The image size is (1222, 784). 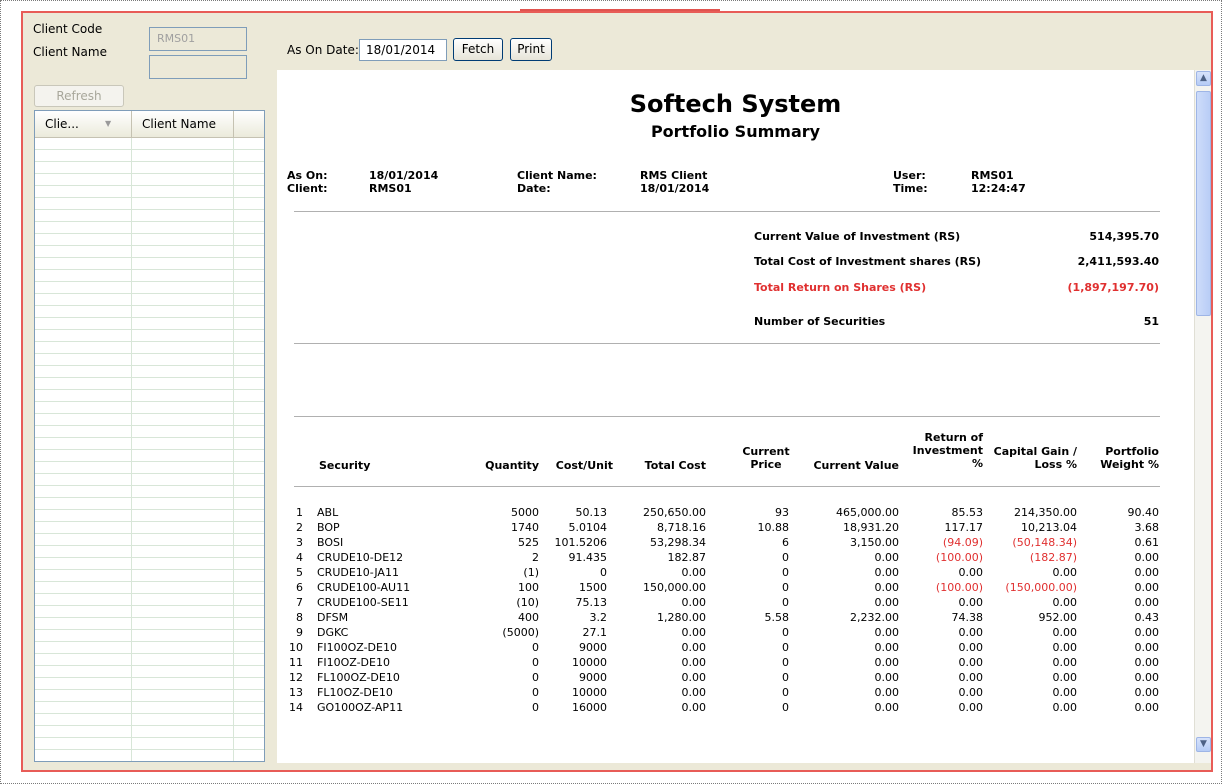 I want to click on date-label: Date:, so click(x=534, y=188).